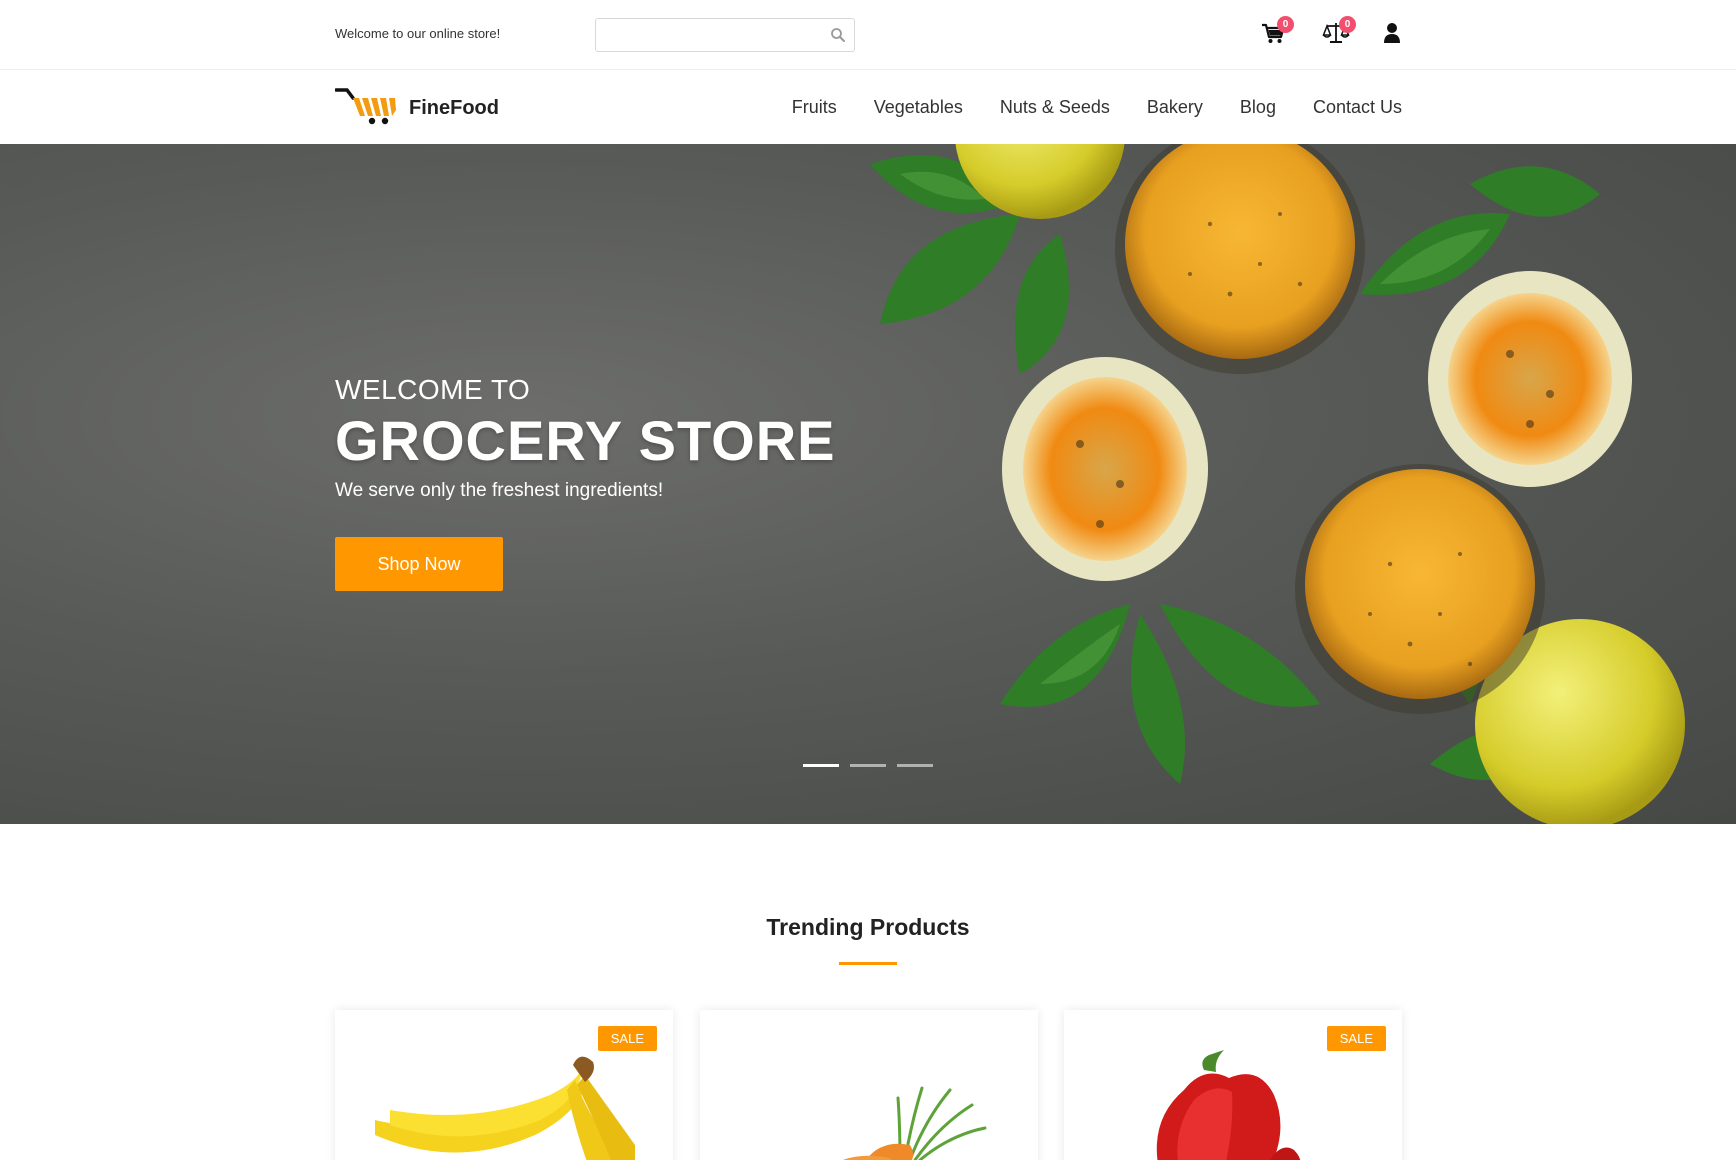  I want to click on account-button, so click(1395, 35).